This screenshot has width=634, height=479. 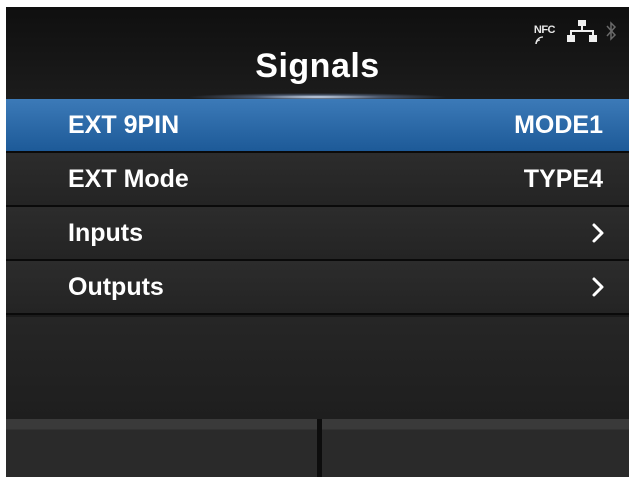 What do you see at coordinates (611, 31) in the screenshot?
I see `bluetooth-icon` at bounding box center [611, 31].